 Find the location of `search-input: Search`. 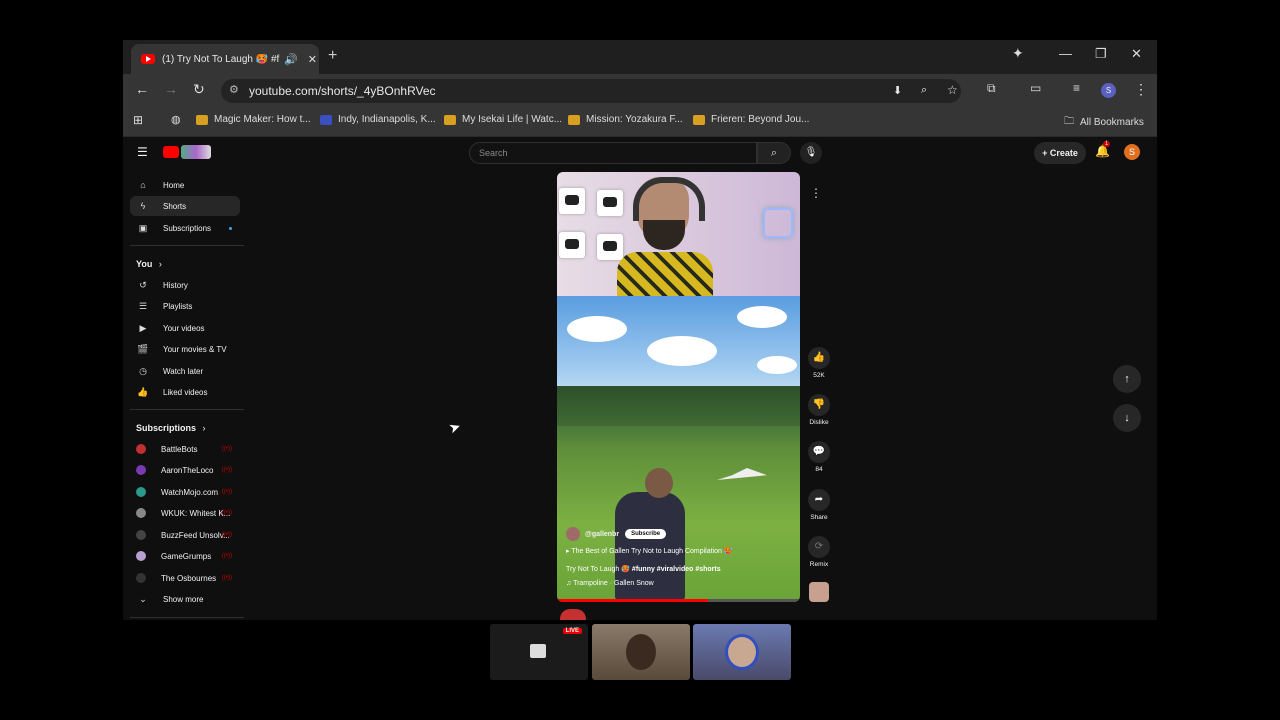

search-input: Search is located at coordinates (613, 153).